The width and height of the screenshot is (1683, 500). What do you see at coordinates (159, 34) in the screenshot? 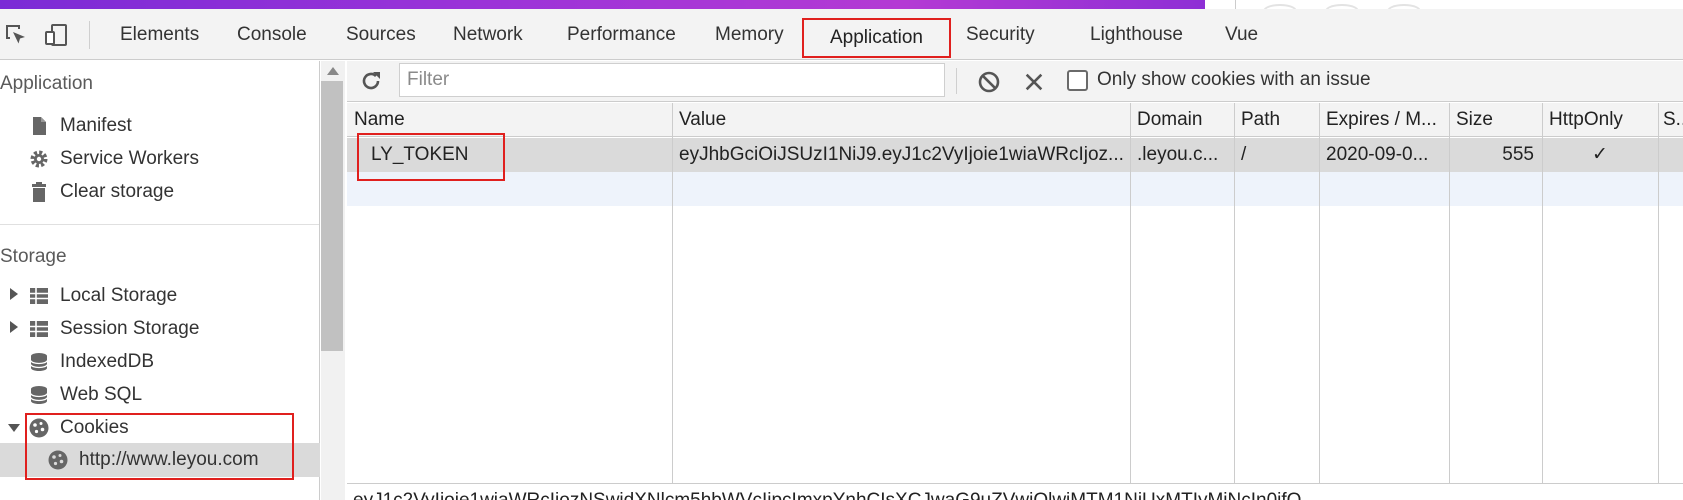
I see `tab-elements: Elements` at bounding box center [159, 34].